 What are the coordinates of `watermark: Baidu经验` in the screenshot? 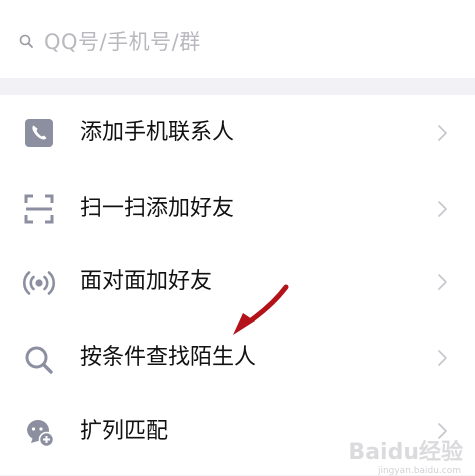 It's located at (405, 453).